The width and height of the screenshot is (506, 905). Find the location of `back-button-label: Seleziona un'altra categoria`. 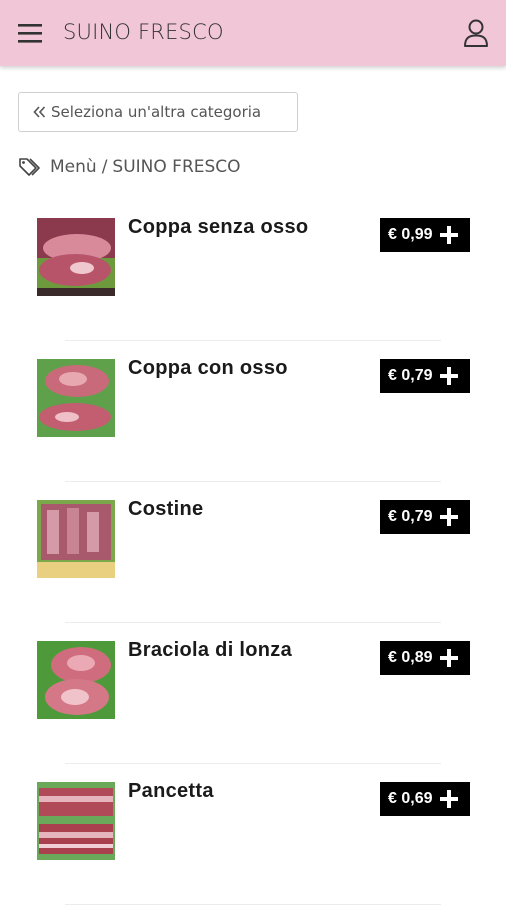

back-button-label: Seleziona un'altra categoria is located at coordinates (156, 112).